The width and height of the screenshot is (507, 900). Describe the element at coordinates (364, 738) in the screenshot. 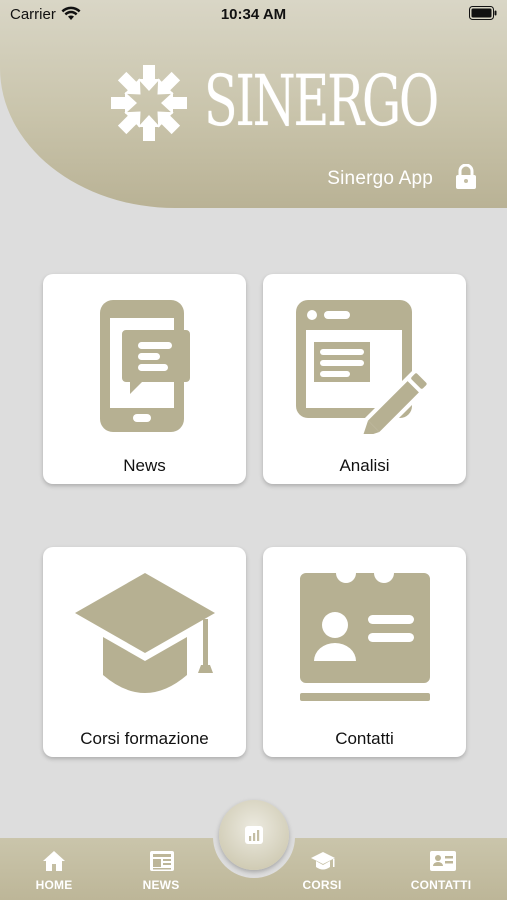

I see `tile-label: Contatti` at that location.